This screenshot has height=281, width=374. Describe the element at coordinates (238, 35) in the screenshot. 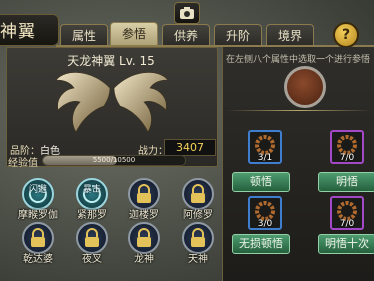

I see `tab-upgrade: 升阶` at that location.